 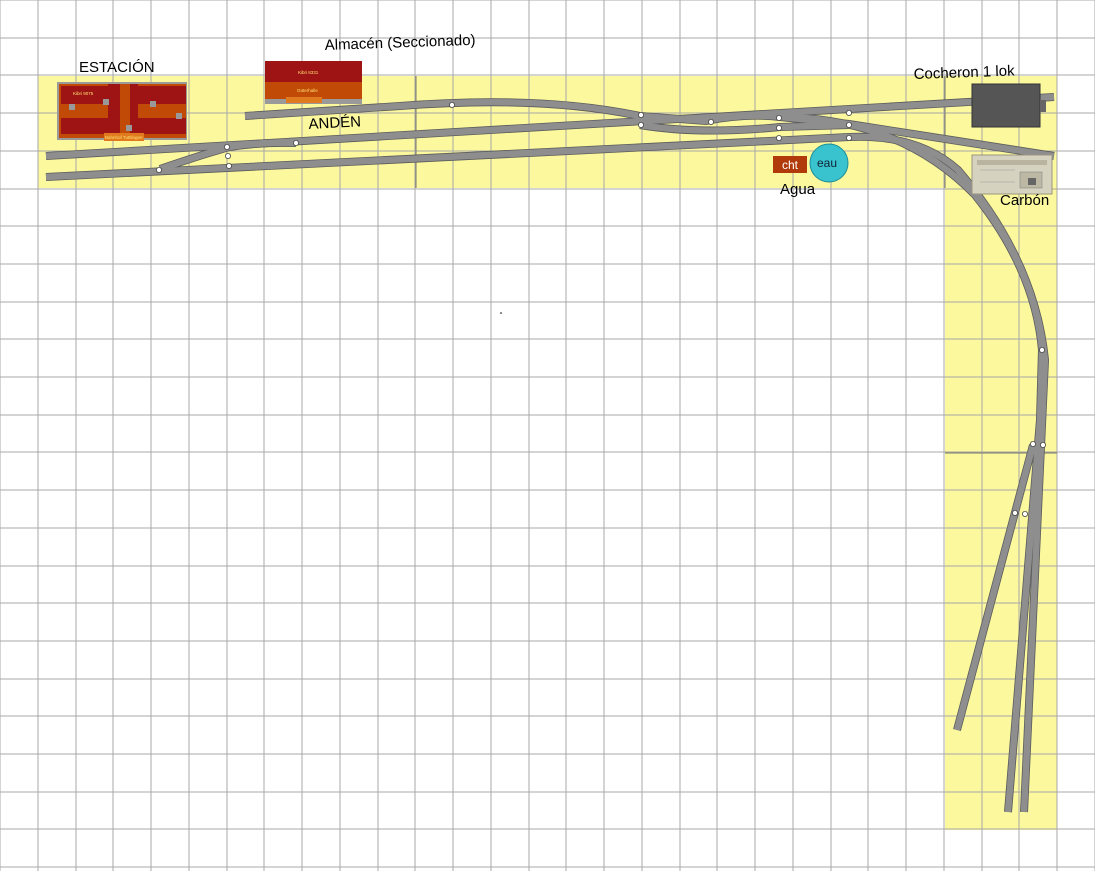 What do you see at coordinates (308, 72) in the screenshot?
I see `warehouse-sign-top: Kibri 8331` at bounding box center [308, 72].